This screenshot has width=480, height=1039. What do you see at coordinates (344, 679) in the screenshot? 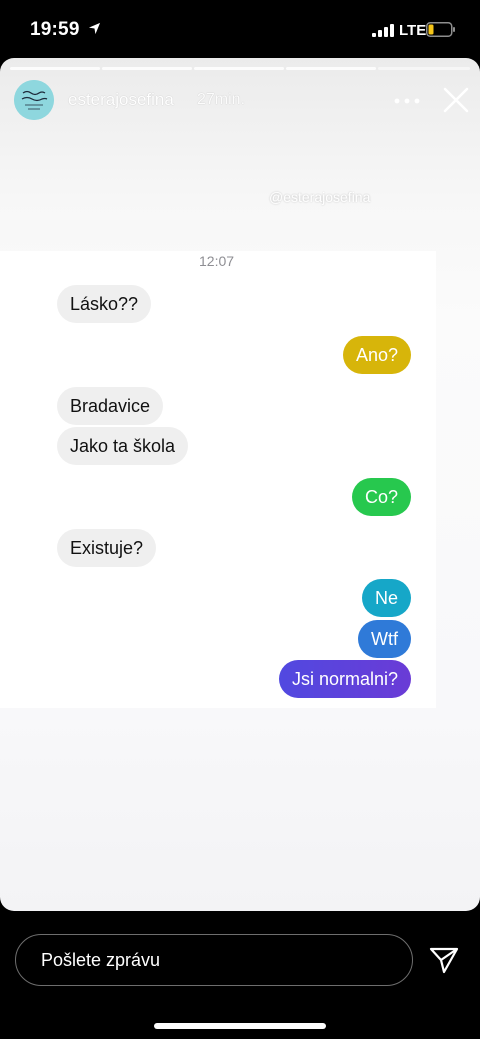
I see `chat-bubble-outgoing: Jsi normalni?` at bounding box center [344, 679].